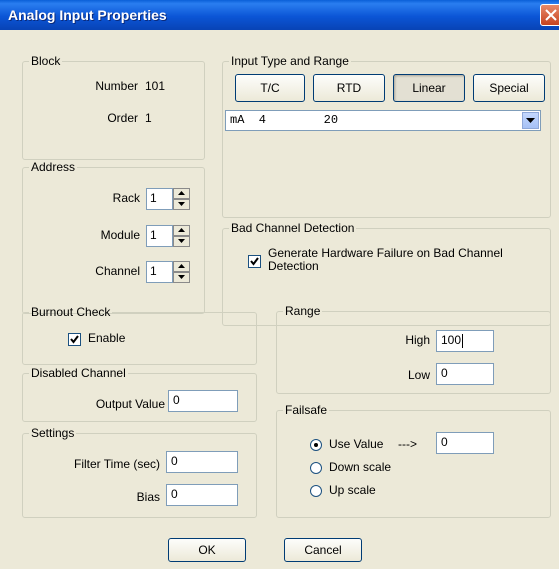  I want to click on order-label: Order, so click(122, 118).